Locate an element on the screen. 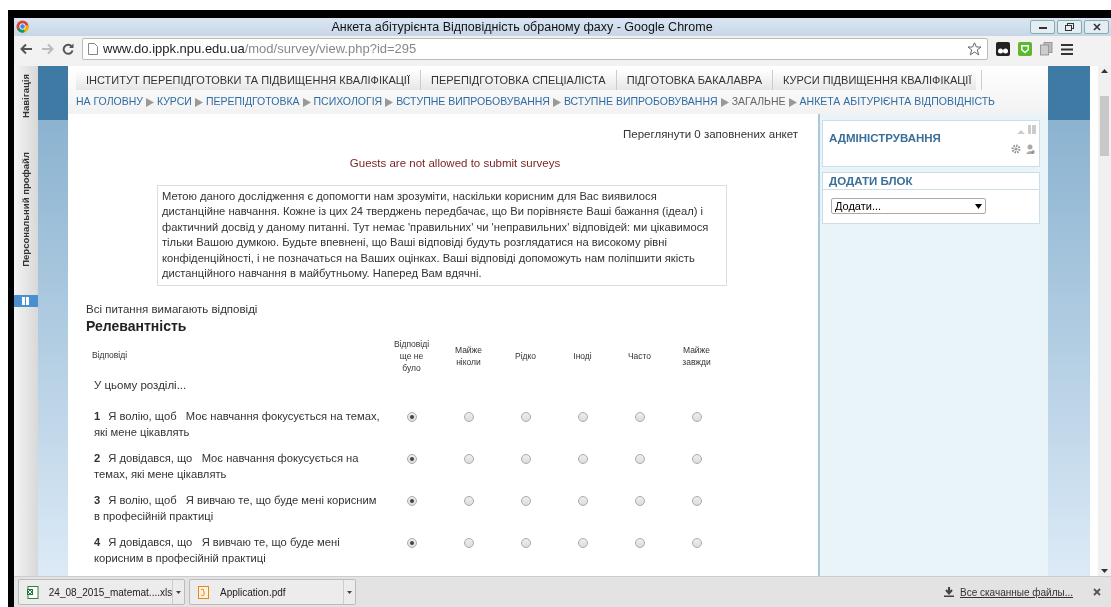 The width and height of the screenshot is (1111, 607). column-header: Майже завжди is located at coordinates (696, 355).